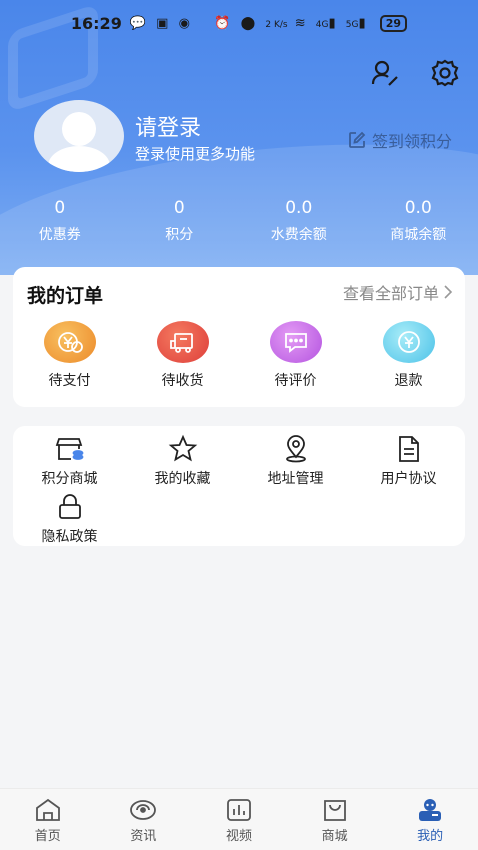  Describe the element at coordinates (185, 23) in the screenshot. I see `eye-care-icon: ◉` at that location.